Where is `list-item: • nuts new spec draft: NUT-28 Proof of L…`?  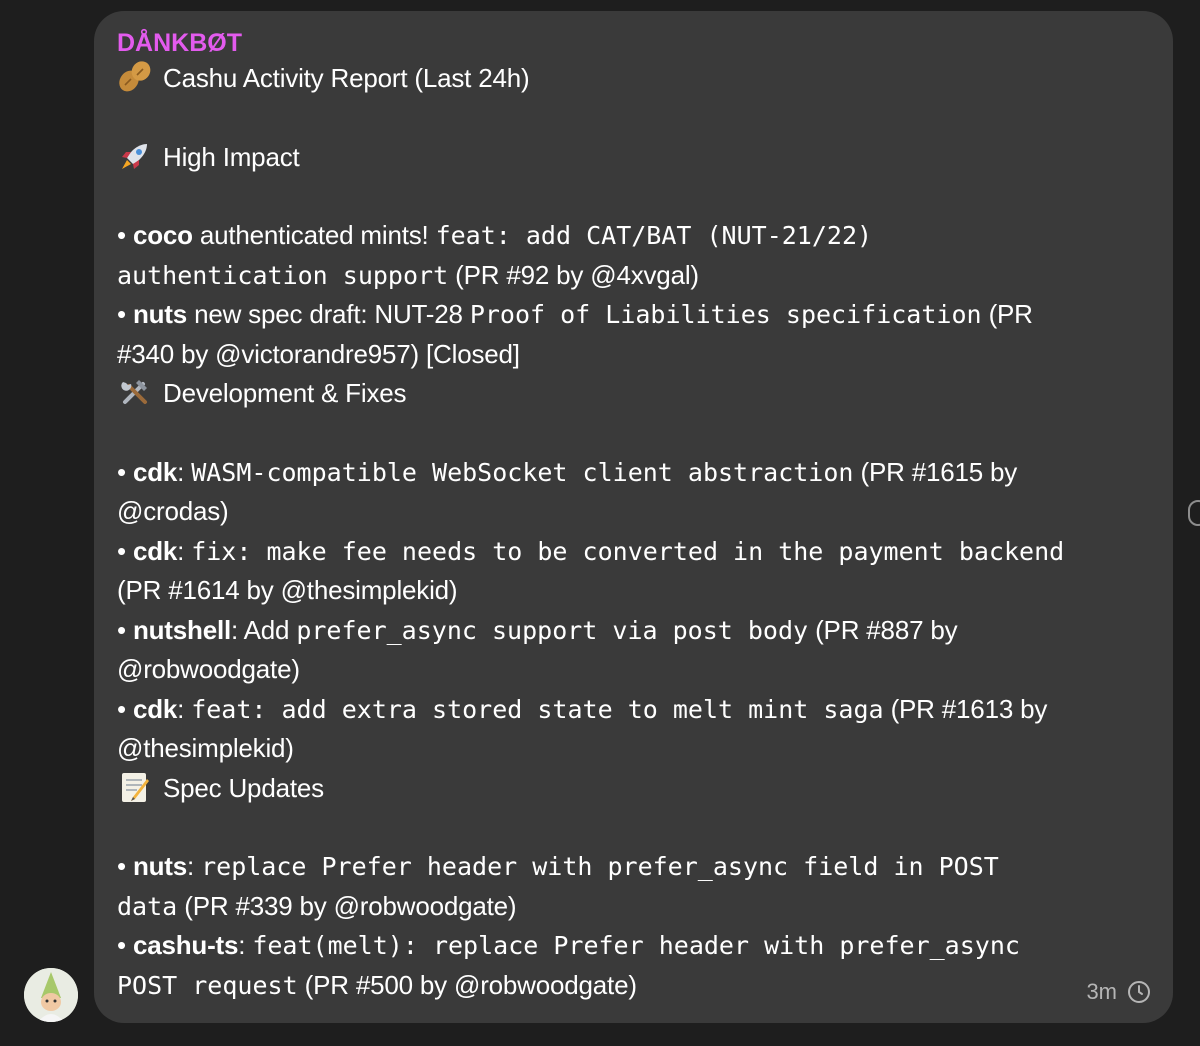 list-item: • nuts new spec draft: NUT-28 Proof of L… is located at coordinates (575, 314).